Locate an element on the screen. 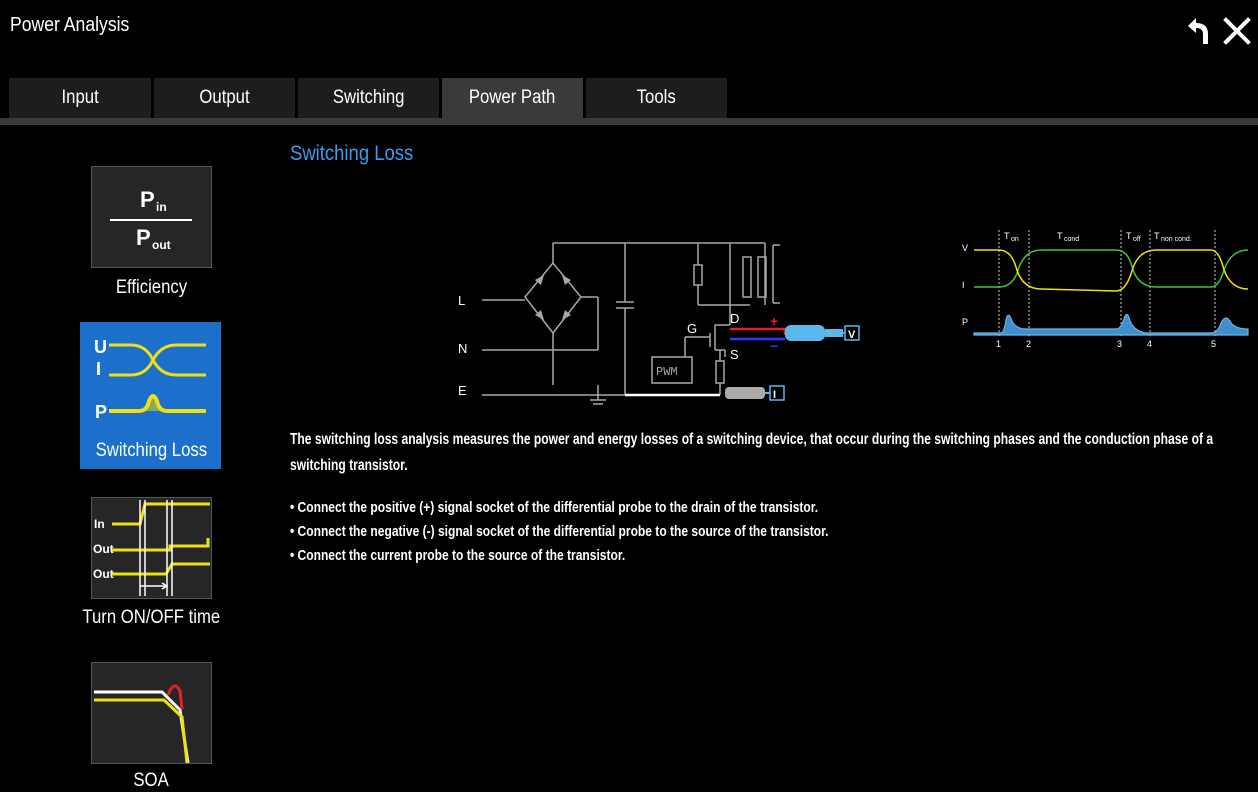 The height and width of the screenshot is (792, 1258). svg-text: off is located at coordinates (1137, 239).